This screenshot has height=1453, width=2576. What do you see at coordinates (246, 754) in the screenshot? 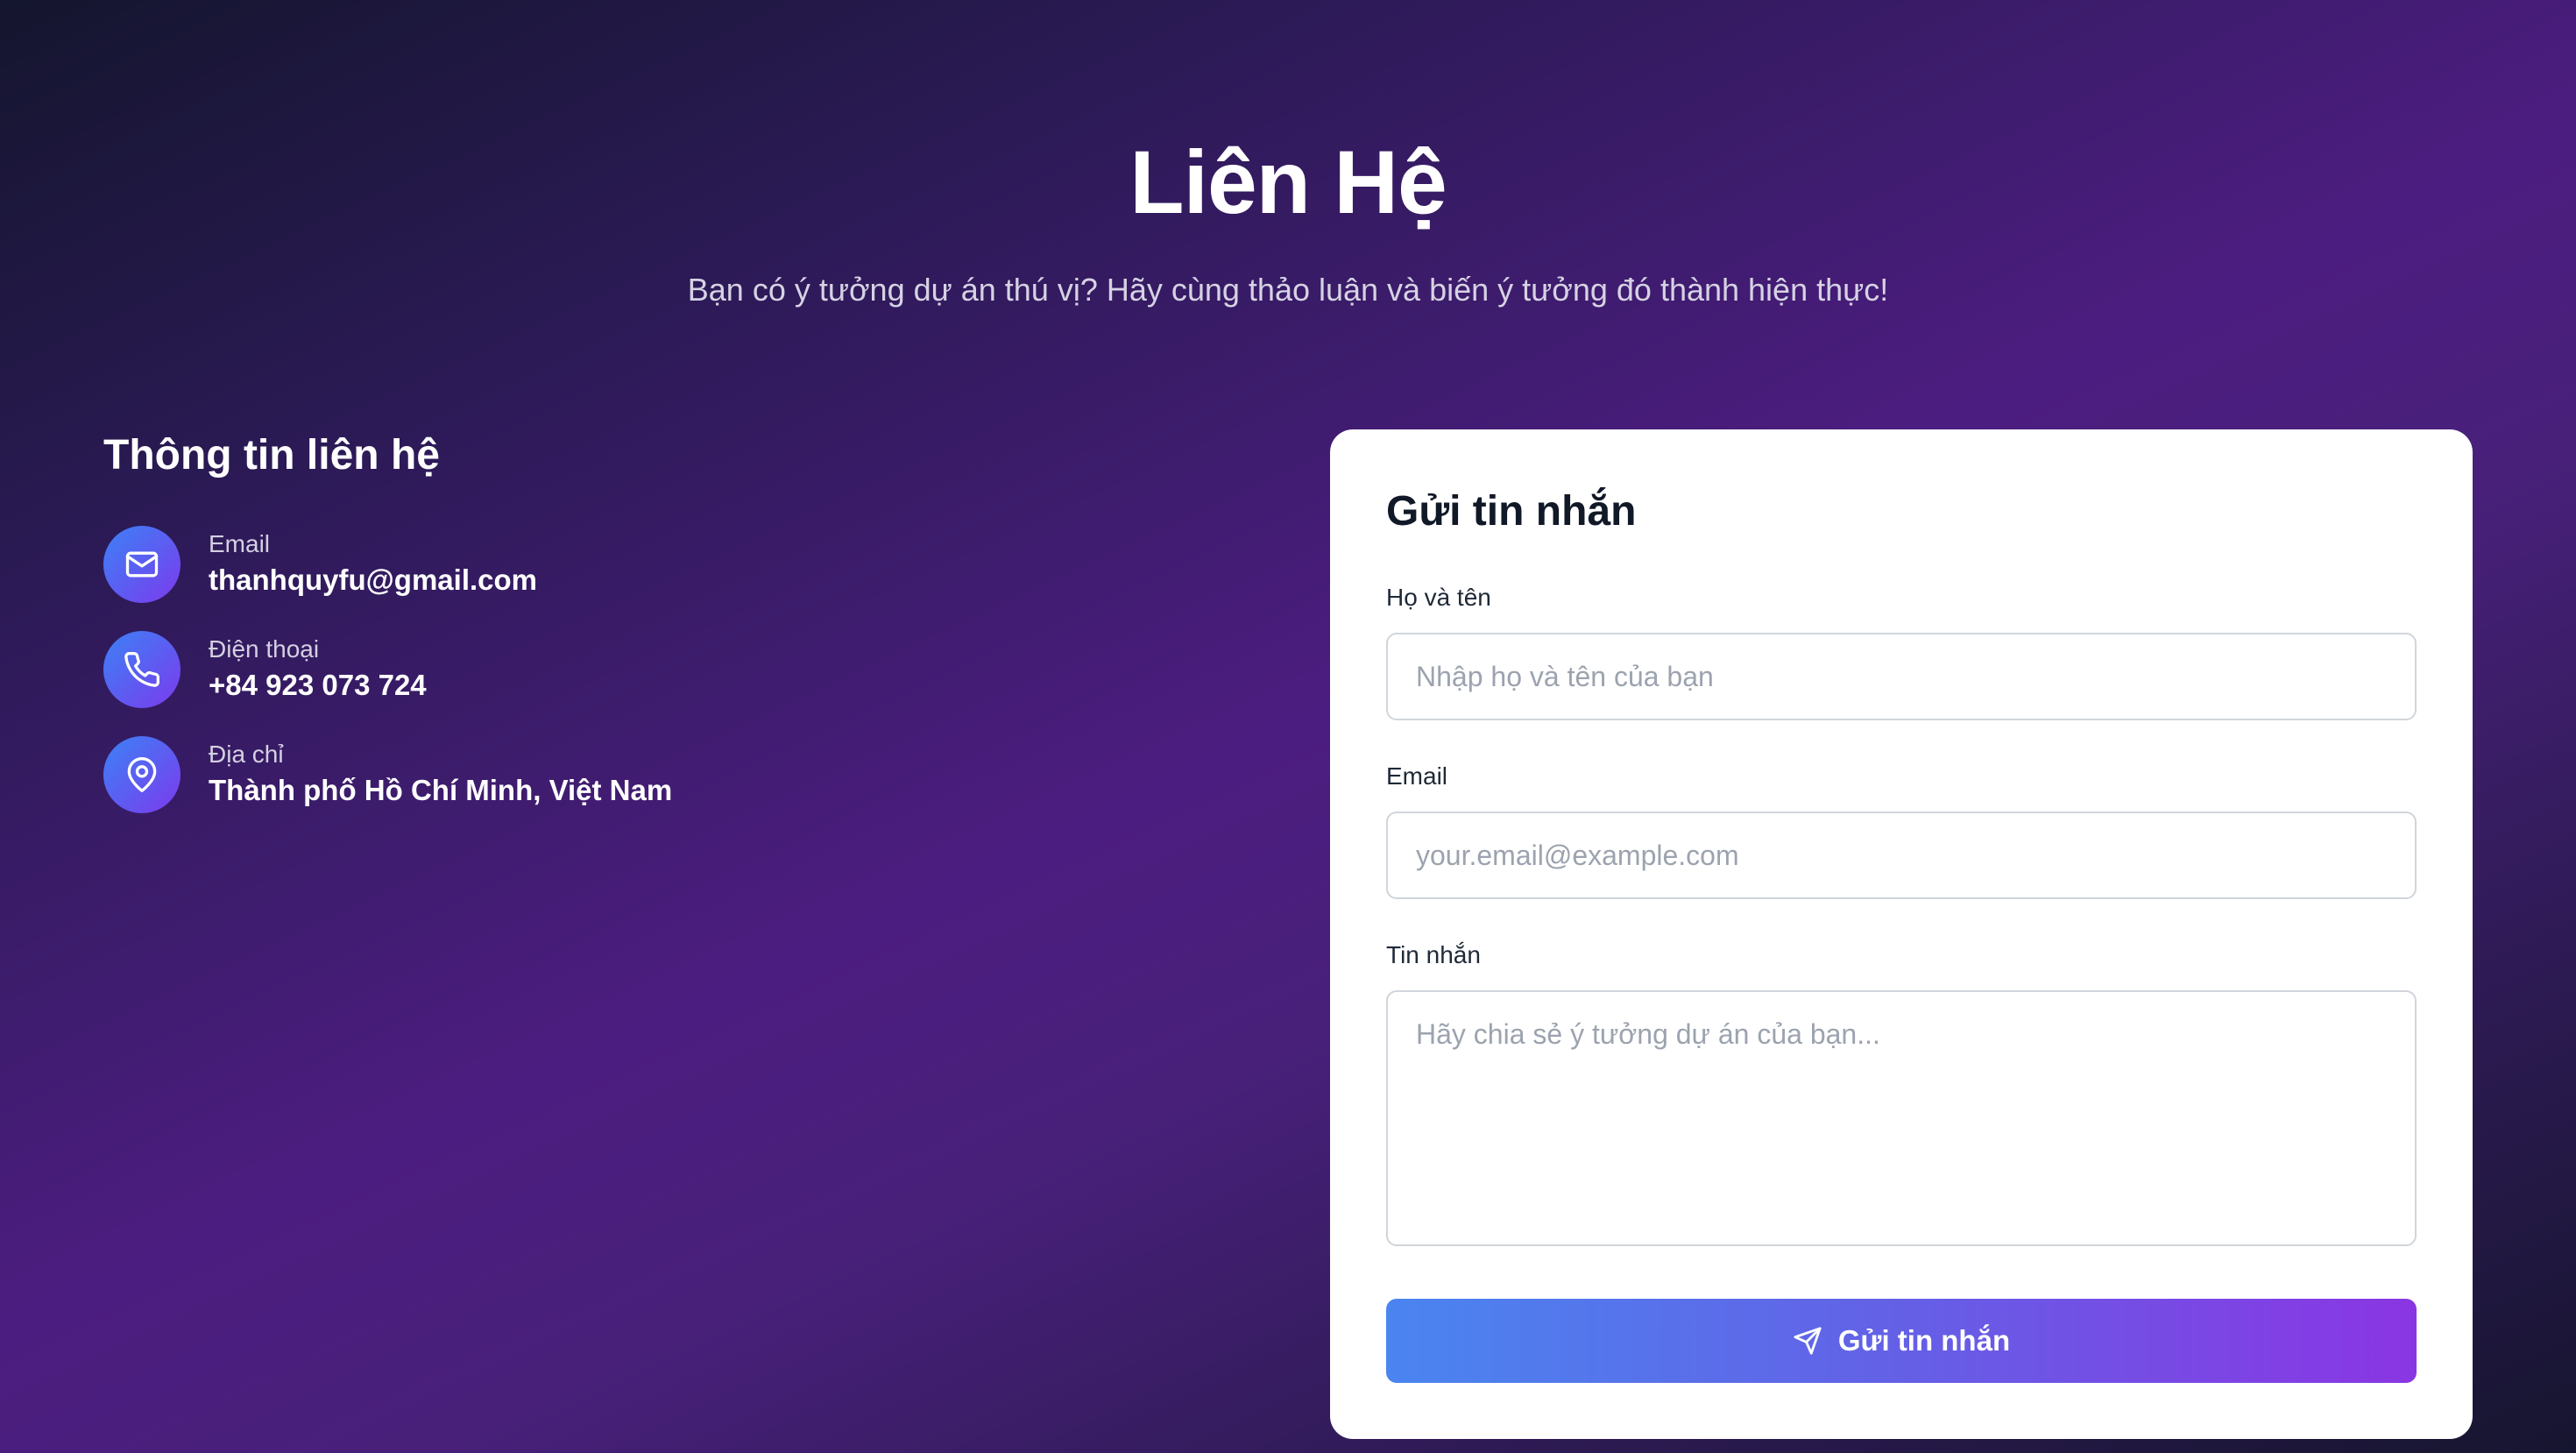
I see `contact-address-label: Địa chỉ` at bounding box center [246, 754].